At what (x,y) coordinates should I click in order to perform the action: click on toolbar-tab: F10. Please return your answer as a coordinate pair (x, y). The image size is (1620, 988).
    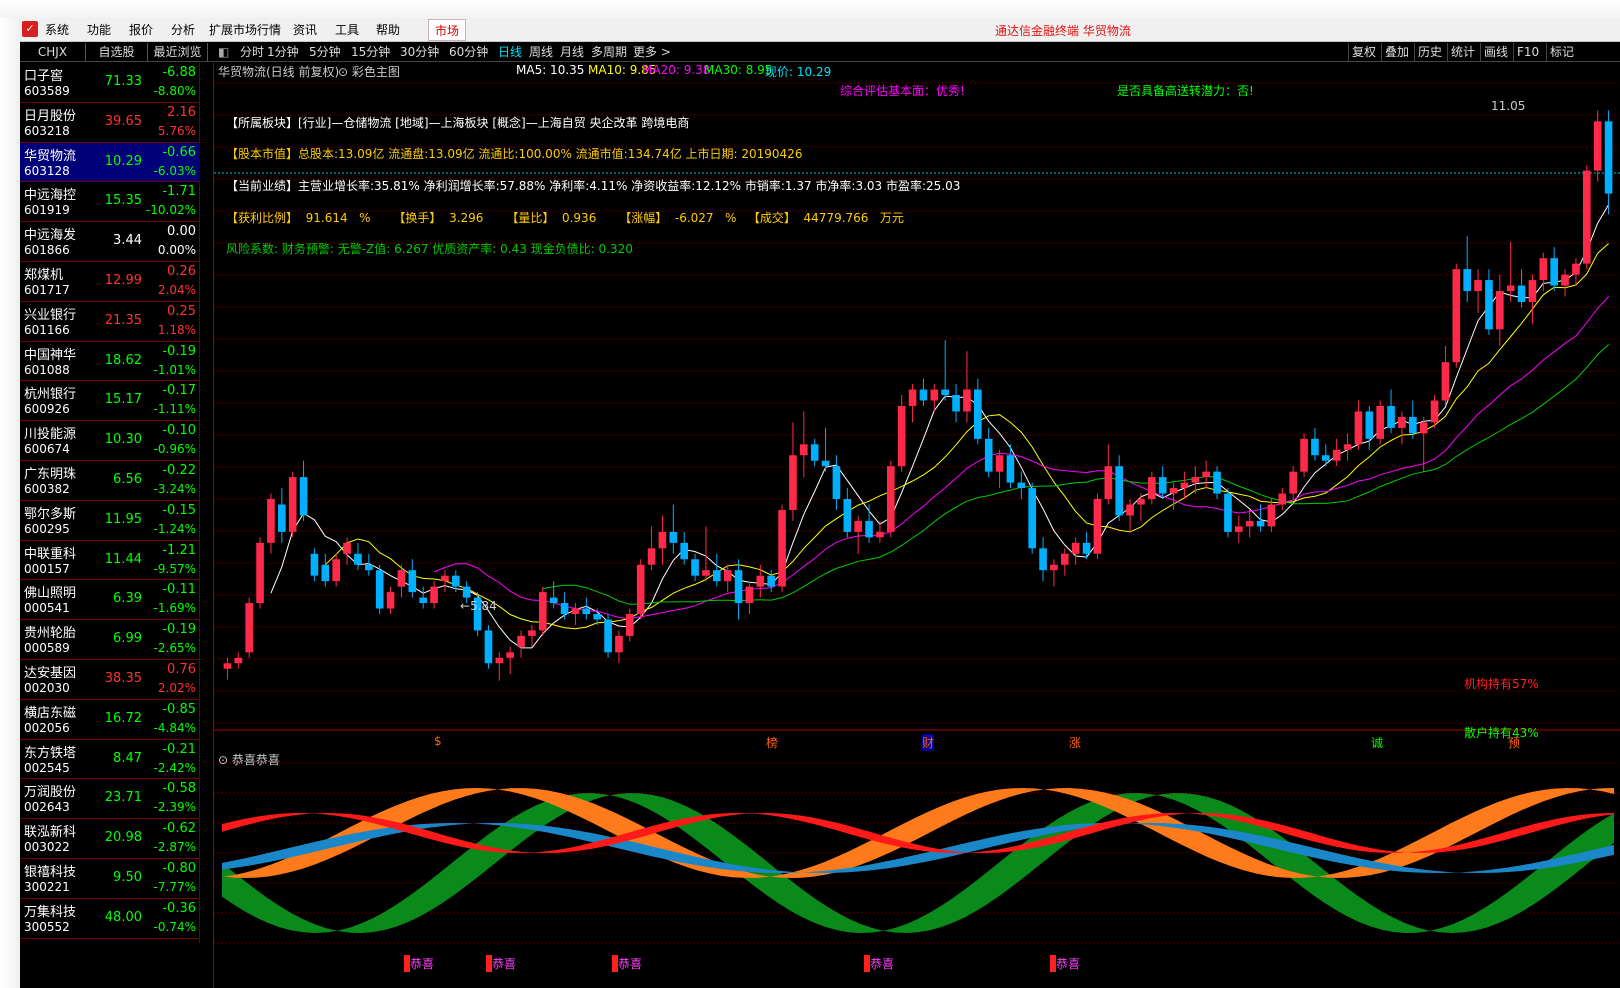
    Looking at the image, I should click on (1527, 52).